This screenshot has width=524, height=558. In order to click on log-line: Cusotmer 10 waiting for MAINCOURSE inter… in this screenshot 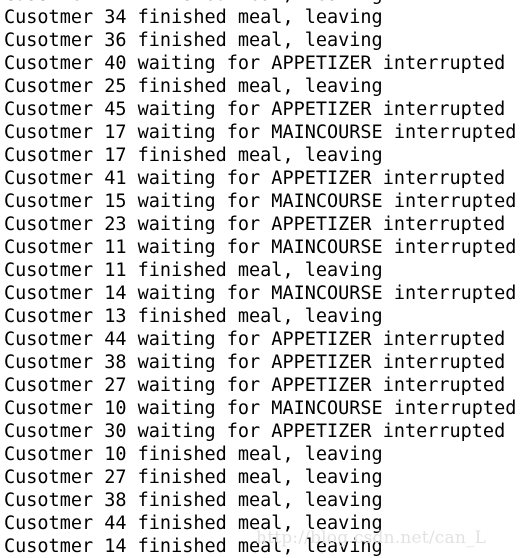, I will do `click(260, 408)`.